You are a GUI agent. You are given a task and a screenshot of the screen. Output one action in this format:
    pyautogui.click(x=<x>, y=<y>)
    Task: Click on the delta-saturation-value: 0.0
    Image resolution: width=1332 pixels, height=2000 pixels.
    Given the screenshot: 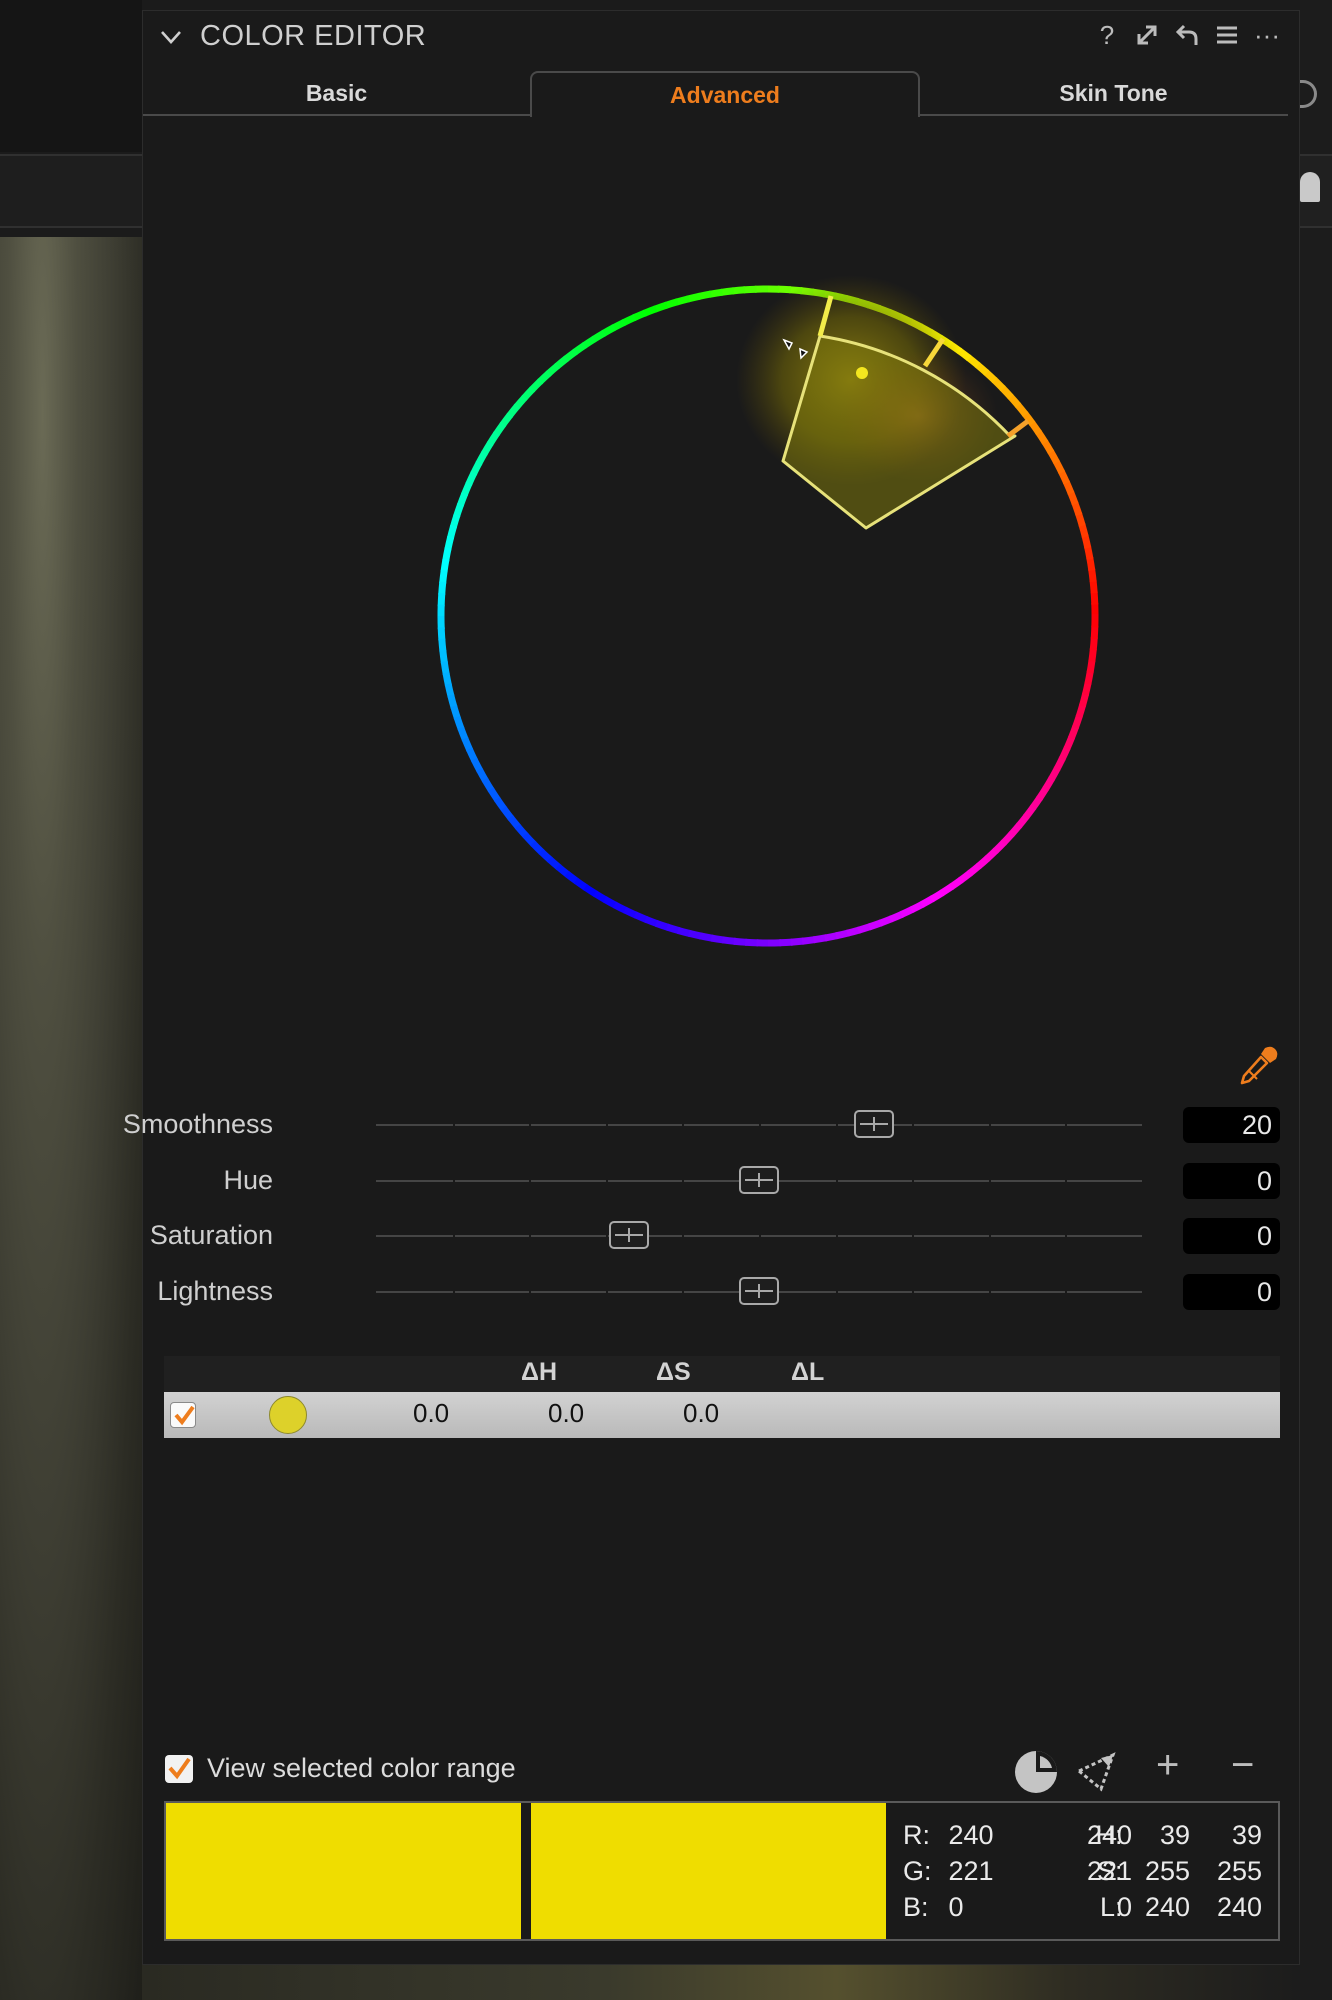 What is the action you would take?
    pyautogui.click(x=566, y=1413)
    